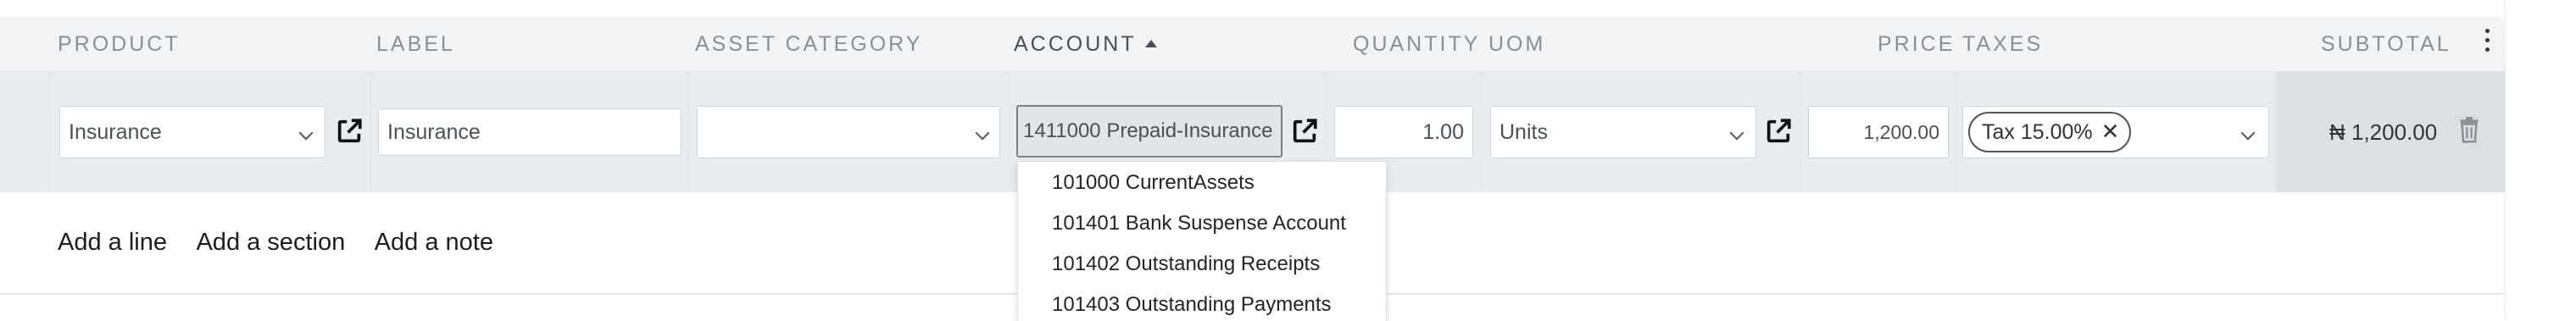 The image size is (2576, 321). I want to click on account-value: 1411000 Prepaid-Insurance, so click(1148, 130).